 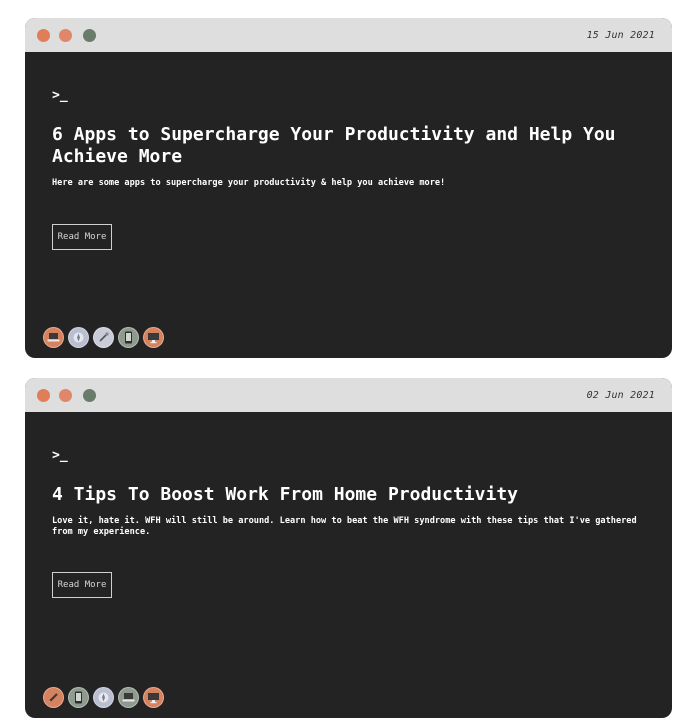 I want to click on rocket-icon, so click(x=103, y=337).